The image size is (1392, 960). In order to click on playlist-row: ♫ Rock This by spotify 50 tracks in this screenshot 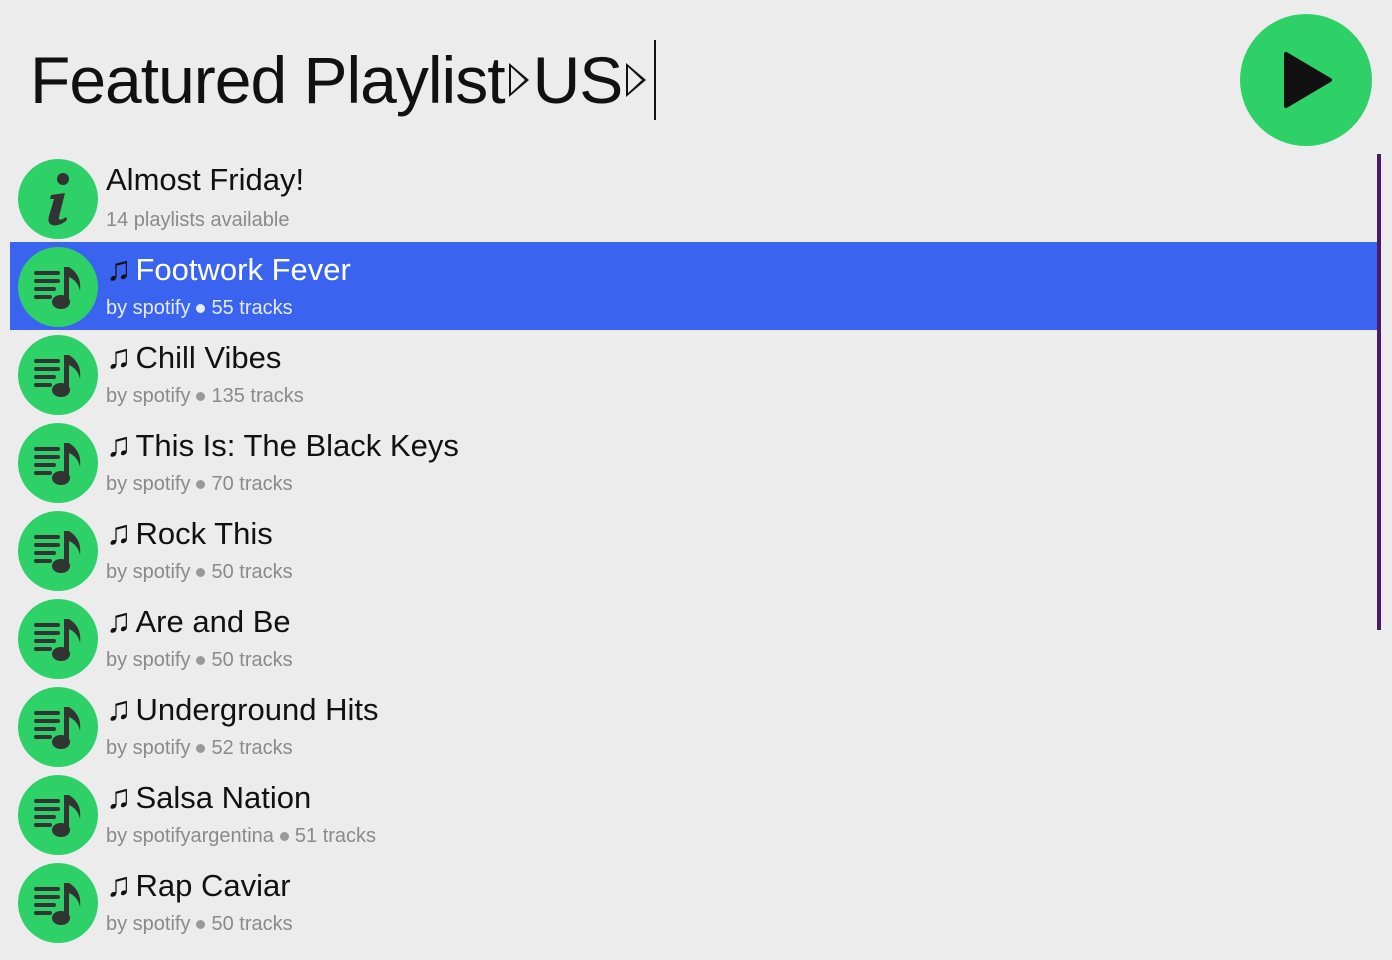, I will do `click(694, 550)`.